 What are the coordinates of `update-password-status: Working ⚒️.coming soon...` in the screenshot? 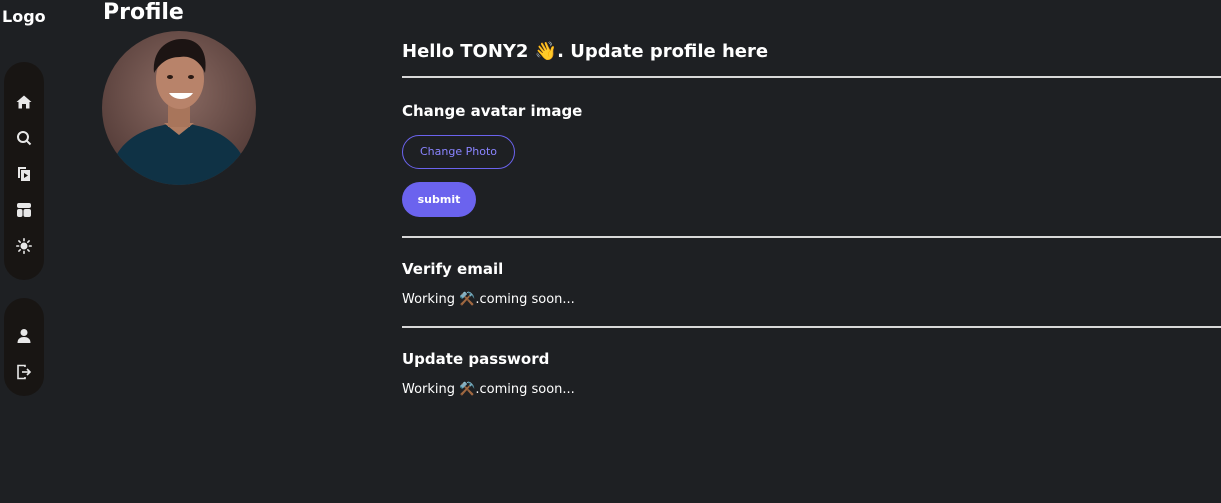 It's located at (488, 389).